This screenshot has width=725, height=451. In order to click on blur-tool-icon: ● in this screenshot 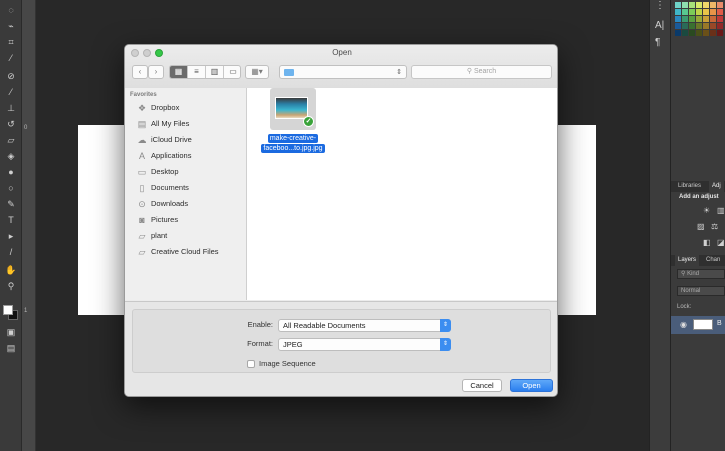, I will do `click(11, 172)`.